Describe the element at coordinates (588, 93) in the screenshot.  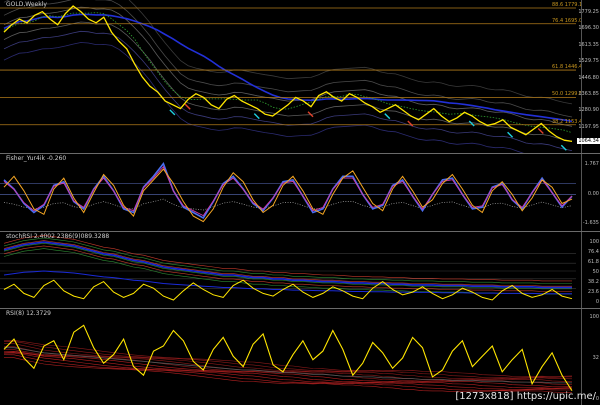
I see `axis-tick-label: 1363.85` at that location.